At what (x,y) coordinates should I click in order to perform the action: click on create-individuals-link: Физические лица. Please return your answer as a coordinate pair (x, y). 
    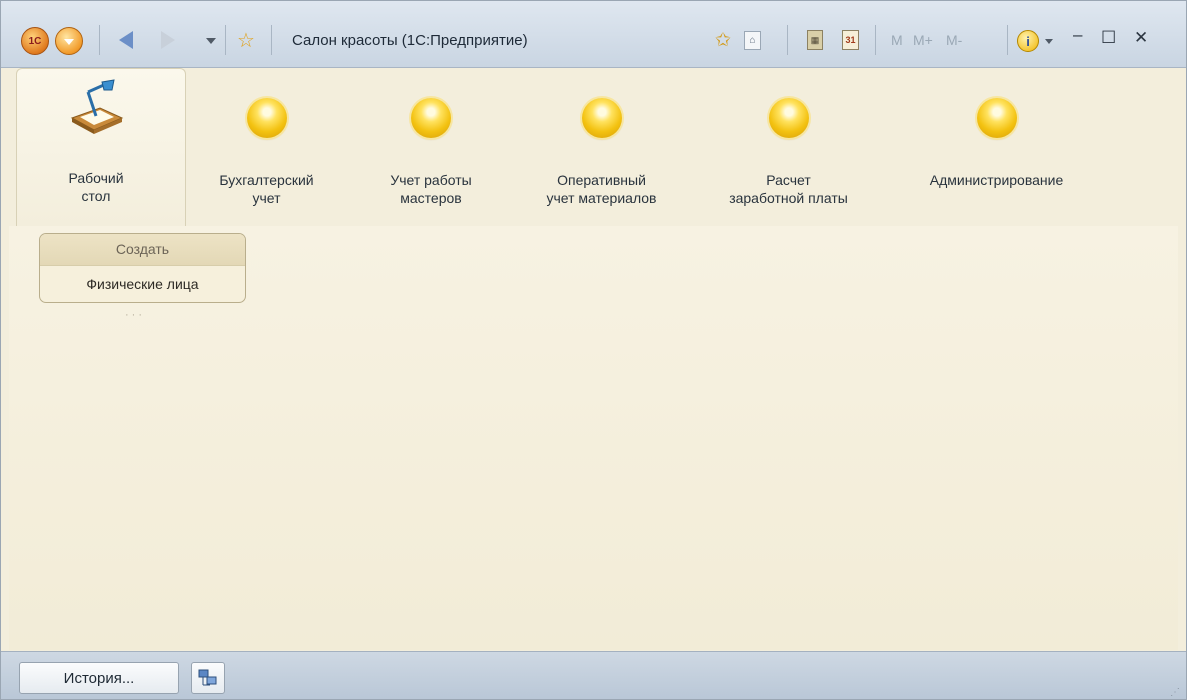
    Looking at the image, I should click on (142, 284).